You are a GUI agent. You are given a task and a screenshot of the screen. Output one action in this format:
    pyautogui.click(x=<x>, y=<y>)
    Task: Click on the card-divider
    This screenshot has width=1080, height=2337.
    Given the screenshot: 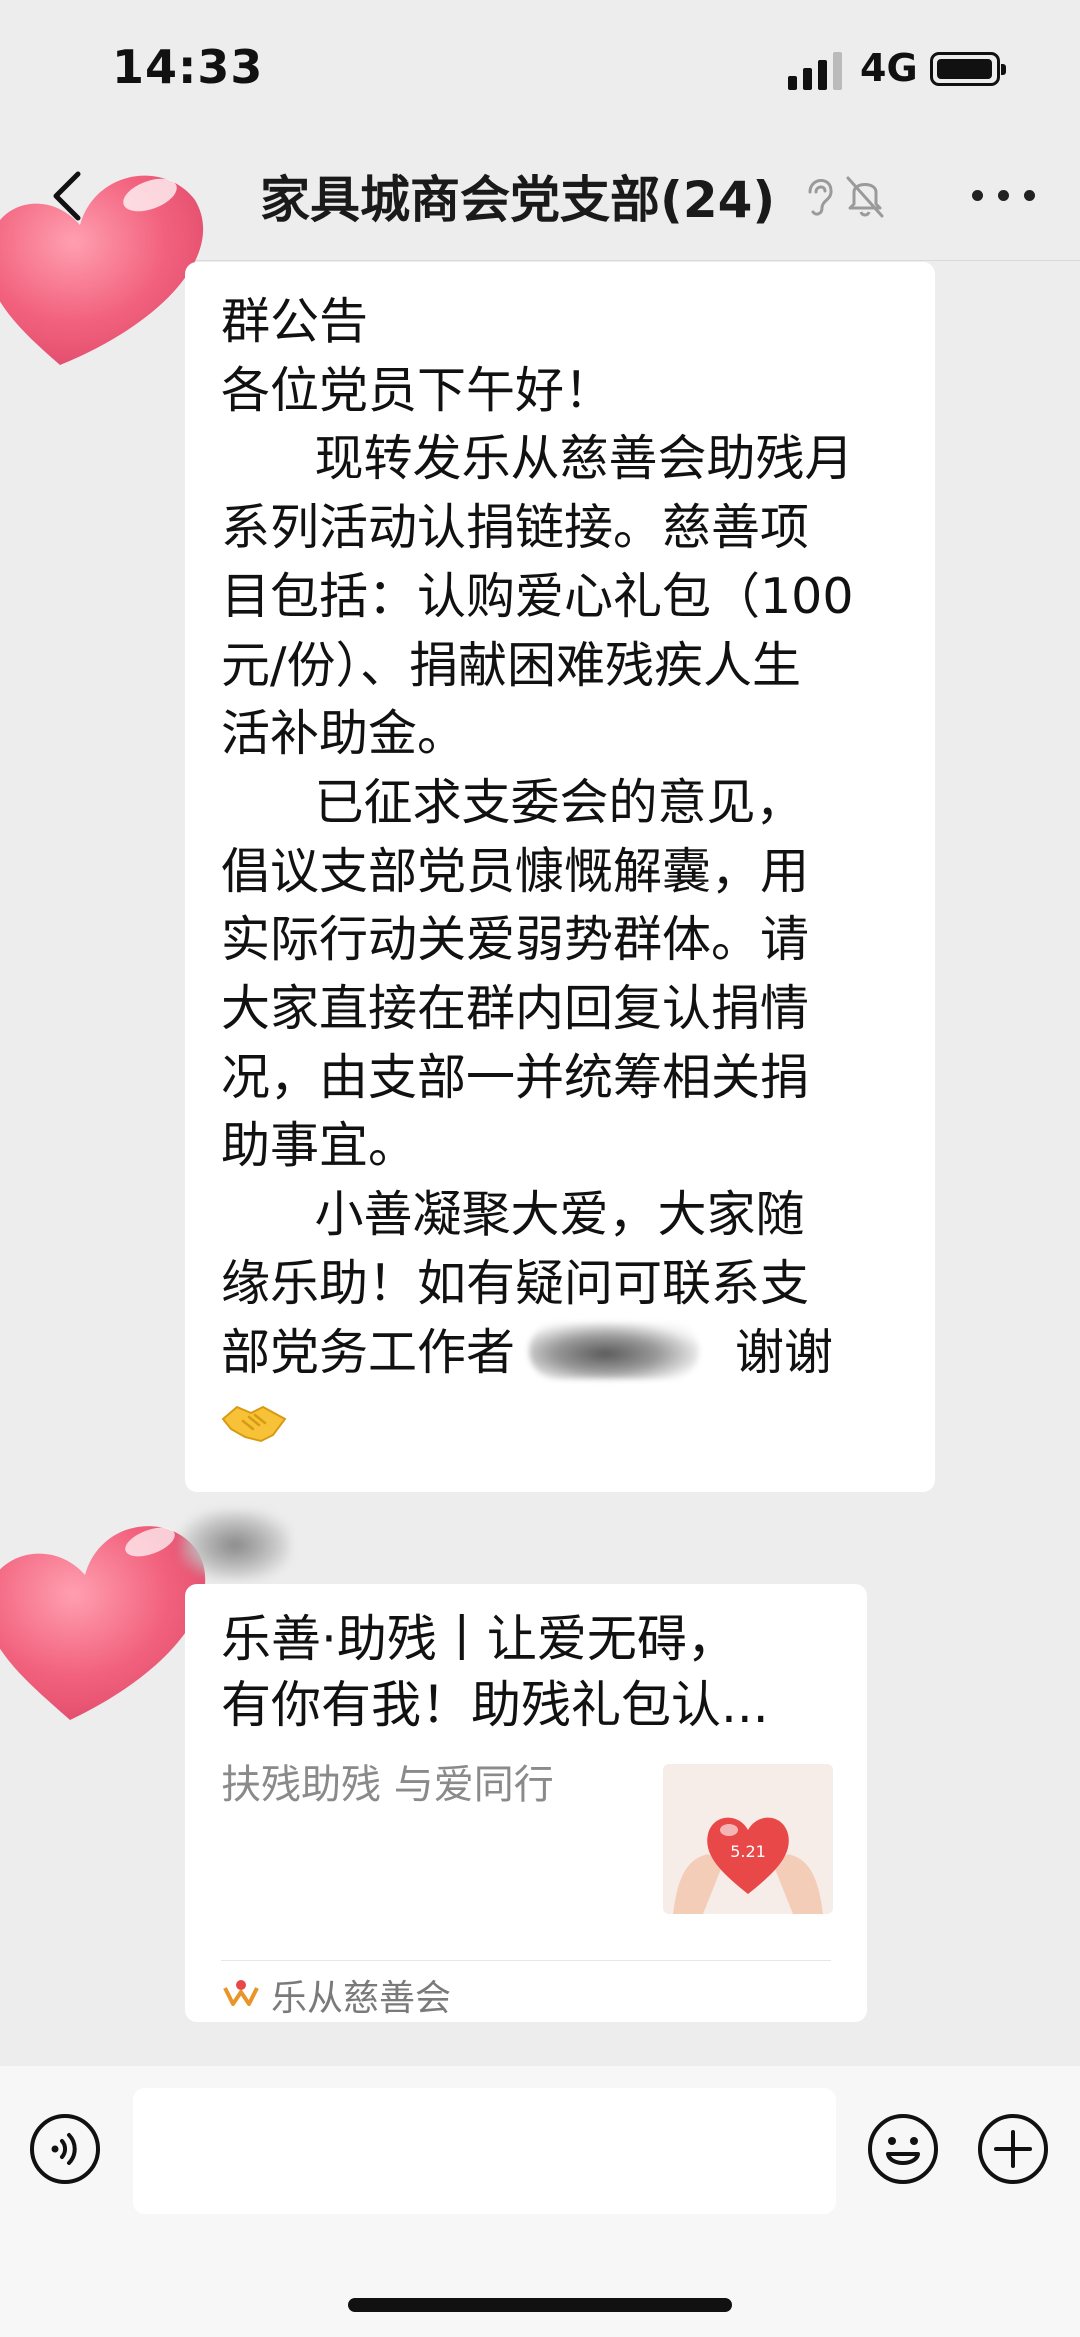 What is the action you would take?
    pyautogui.click(x=526, y=1960)
    